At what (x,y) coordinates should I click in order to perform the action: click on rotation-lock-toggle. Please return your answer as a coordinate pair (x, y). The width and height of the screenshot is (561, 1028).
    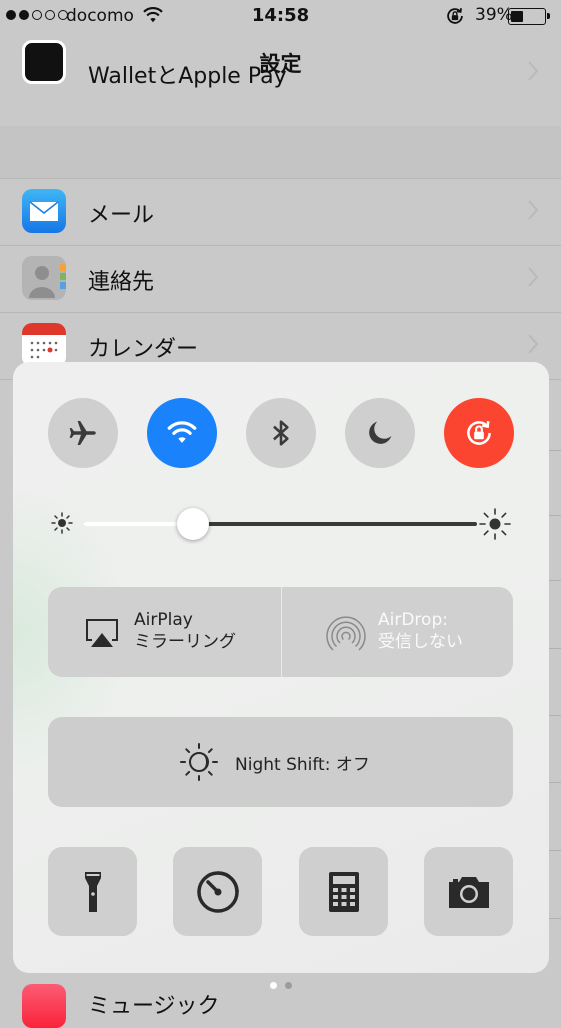
    Looking at the image, I should click on (479, 433).